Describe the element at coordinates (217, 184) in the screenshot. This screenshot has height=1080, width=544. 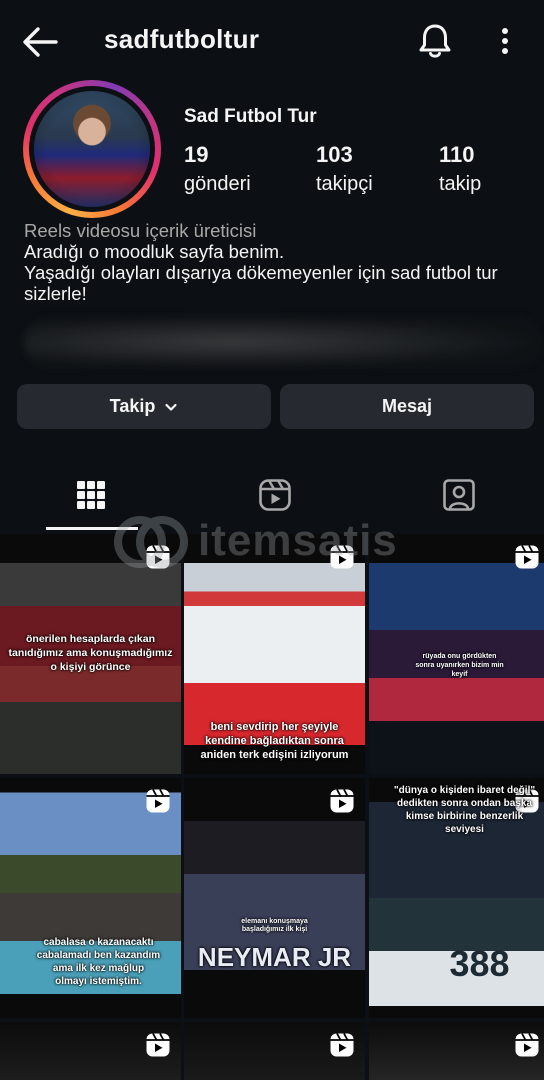
I see `stat-label: gönderi` at that location.